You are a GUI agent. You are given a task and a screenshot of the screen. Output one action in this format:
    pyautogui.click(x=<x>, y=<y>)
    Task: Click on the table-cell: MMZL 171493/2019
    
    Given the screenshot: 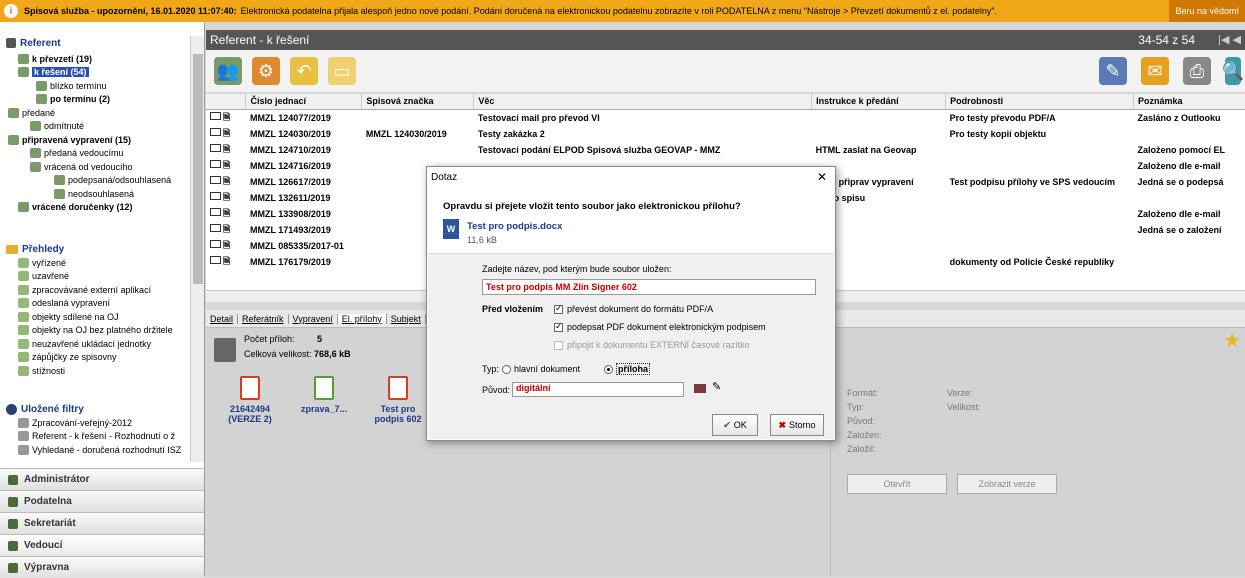 What is the action you would take?
    pyautogui.click(x=290, y=229)
    